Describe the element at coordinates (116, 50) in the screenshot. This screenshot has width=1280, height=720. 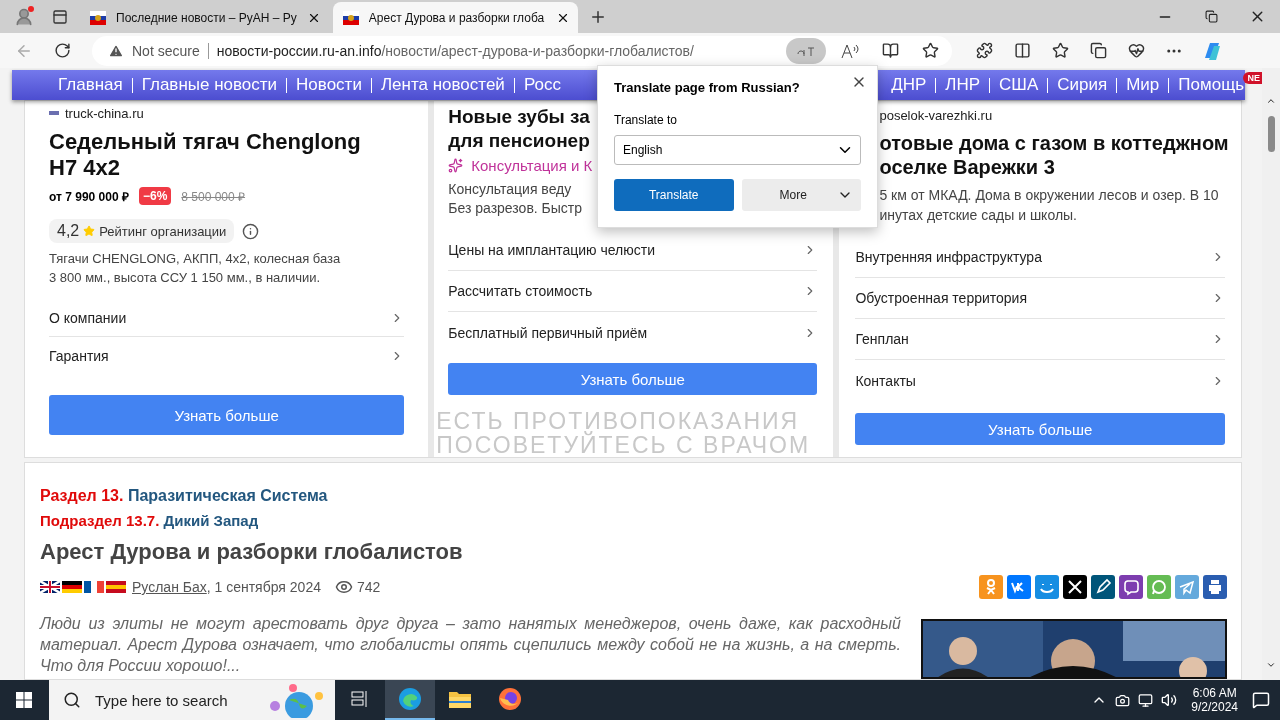
I see `warning-icon` at that location.